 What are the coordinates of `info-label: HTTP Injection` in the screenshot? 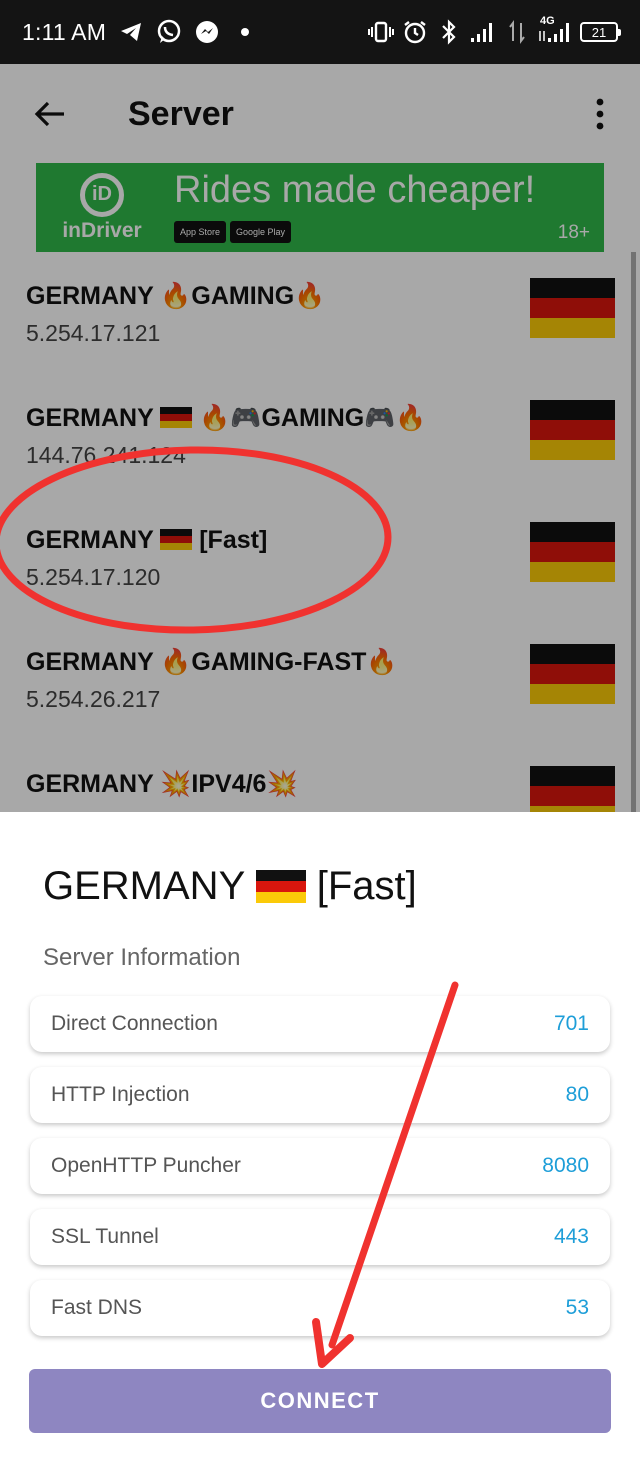 It's located at (120, 1094).